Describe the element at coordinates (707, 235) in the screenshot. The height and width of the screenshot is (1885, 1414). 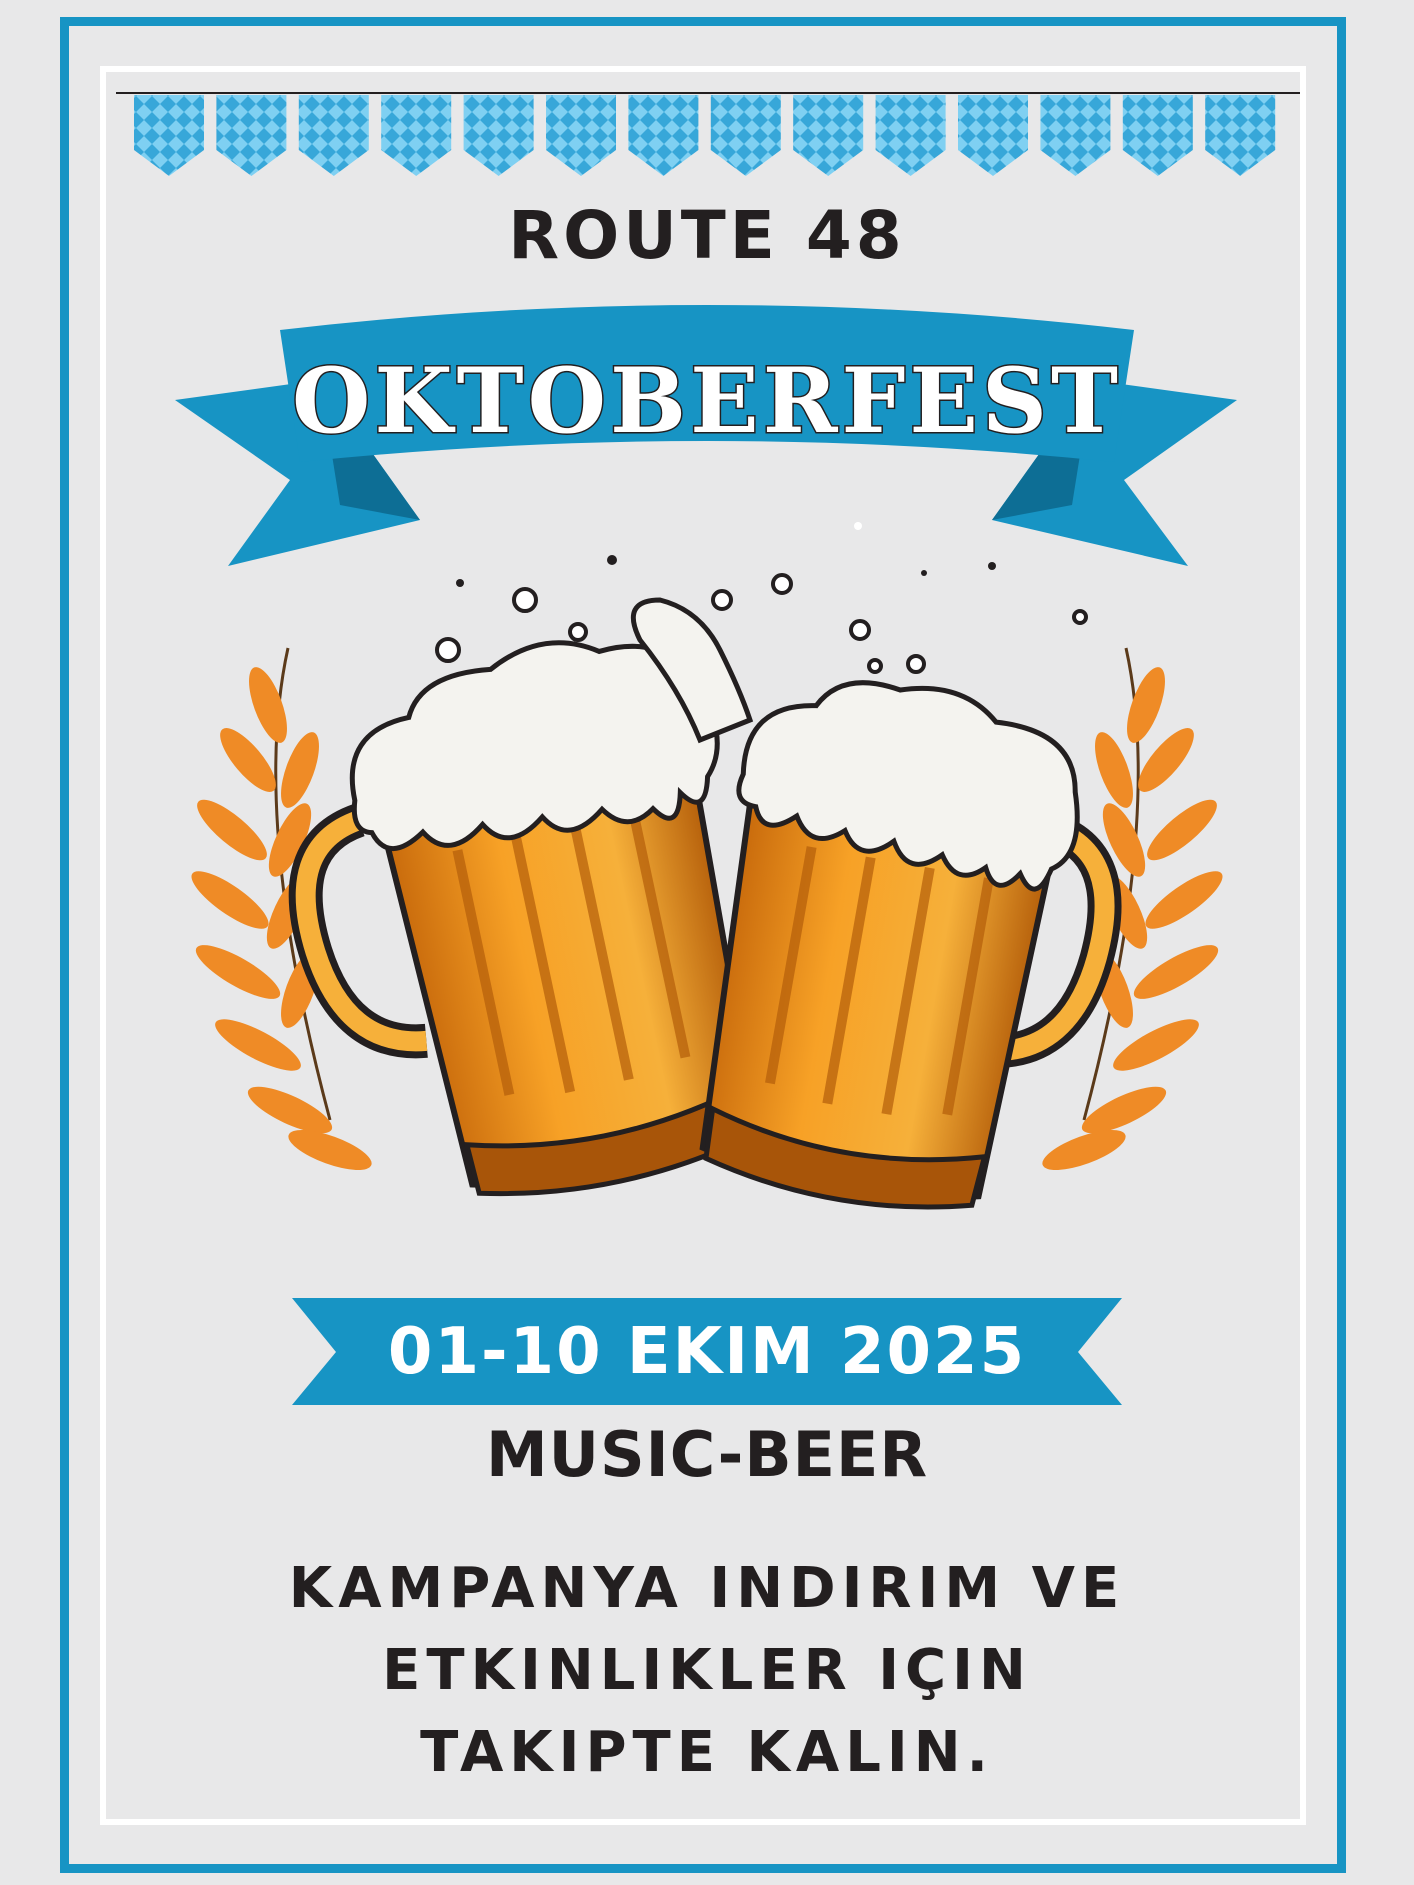
I see `venue-name: ROUTE 48` at that location.